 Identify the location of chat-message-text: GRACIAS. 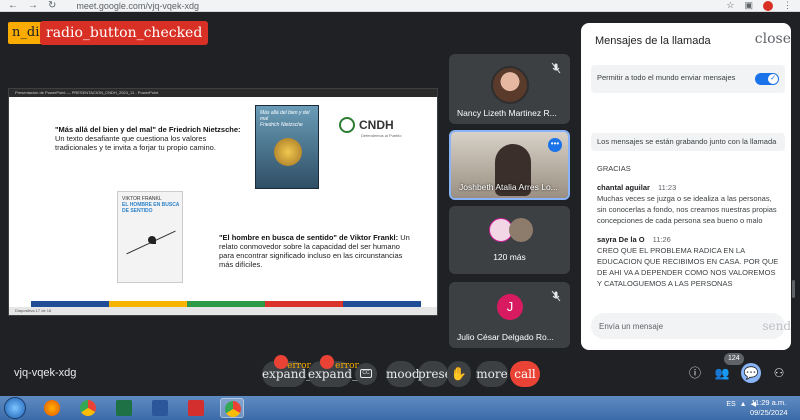
(614, 168).